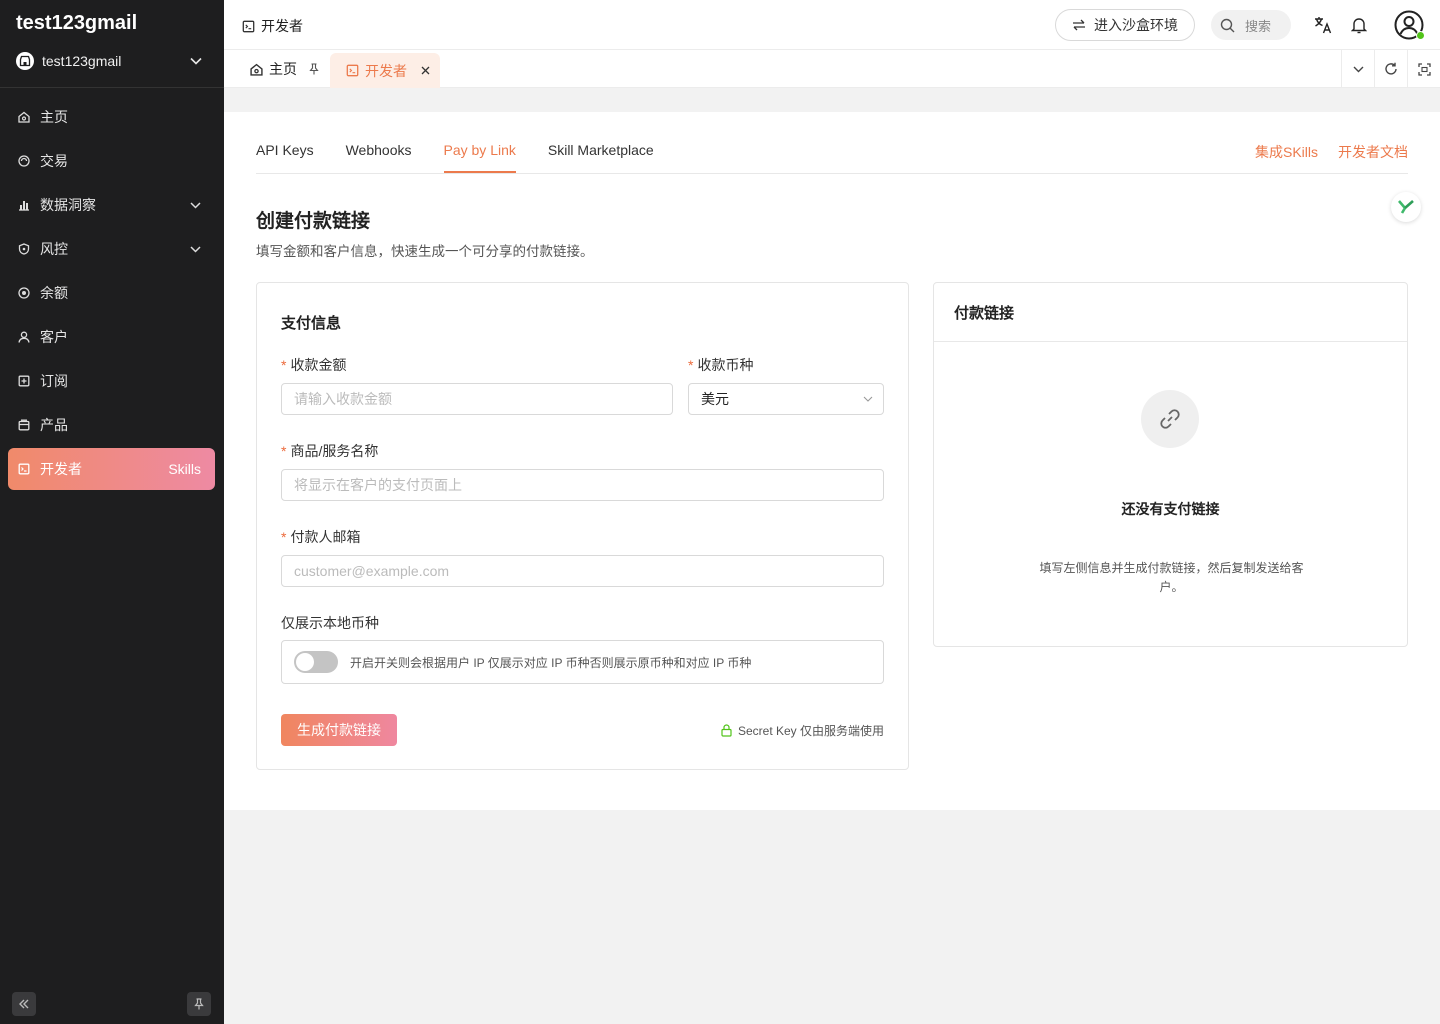 This screenshot has width=1440, height=1024. Describe the element at coordinates (61, 469) in the screenshot. I see `sidebar-item-label: 开发者` at that location.